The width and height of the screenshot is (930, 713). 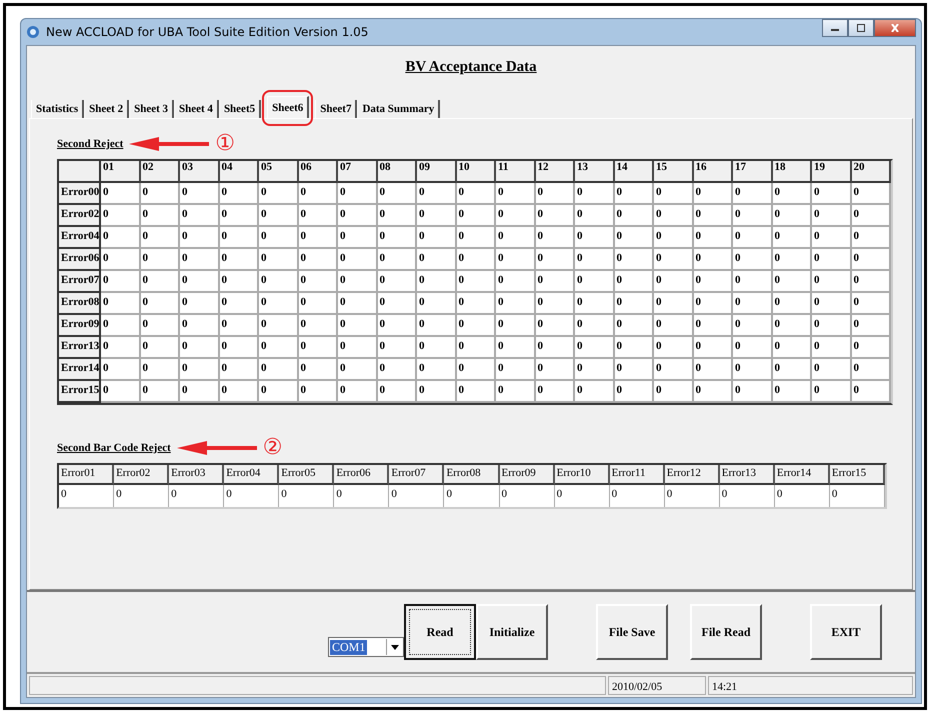 What do you see at coordinates (366, 647) in the screenshot?
I see `port-dropdown: COM1` at bounding box center [366, 647].